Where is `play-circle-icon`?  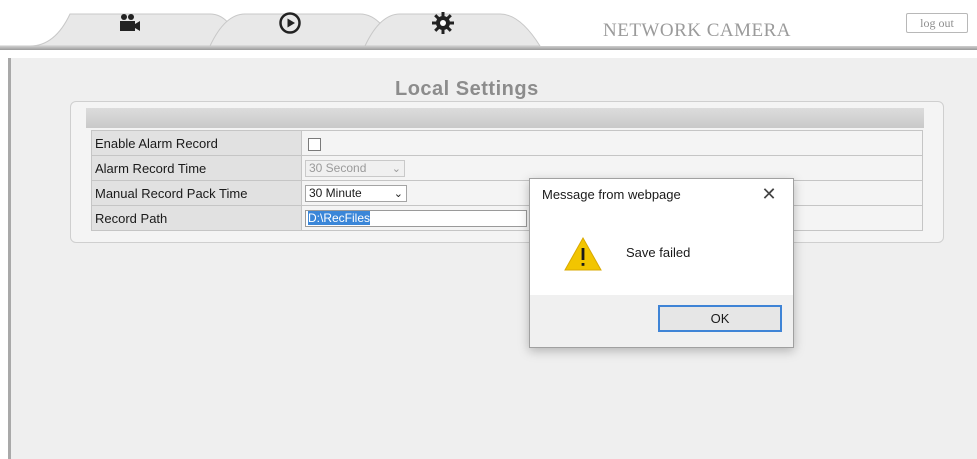 play-circle-icon is located at coordinates (290, 23).